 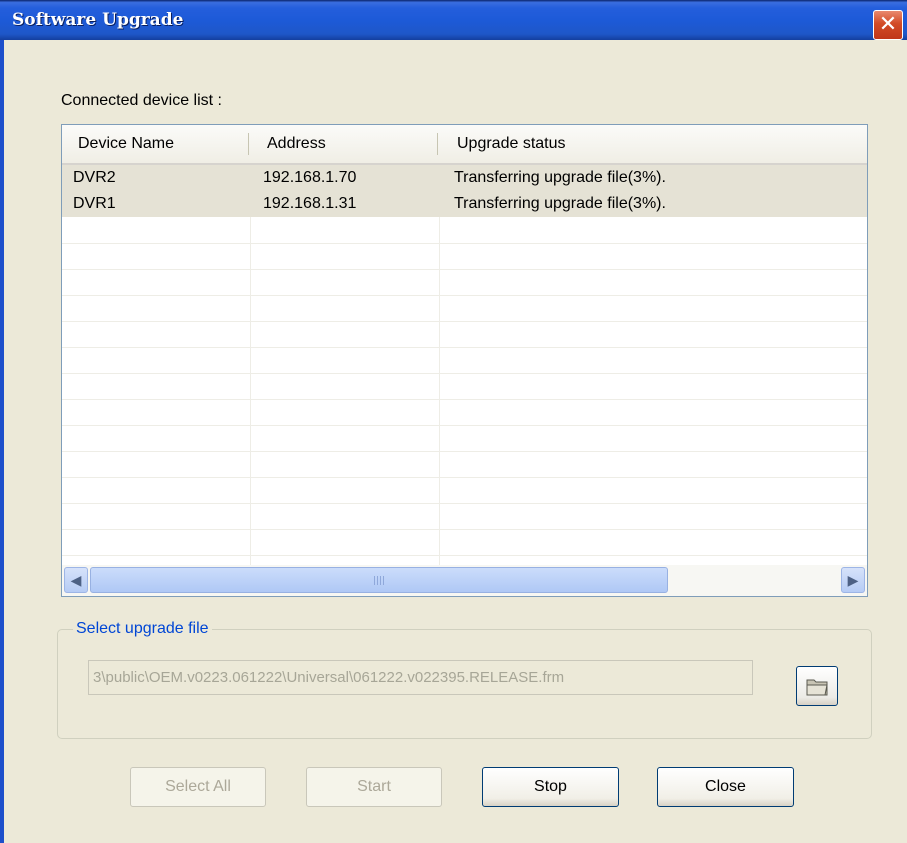 What do you see at coordinates (296, 144) in the screenshot?
I see `column-header-address: Address` at bounding box center [296, 144].